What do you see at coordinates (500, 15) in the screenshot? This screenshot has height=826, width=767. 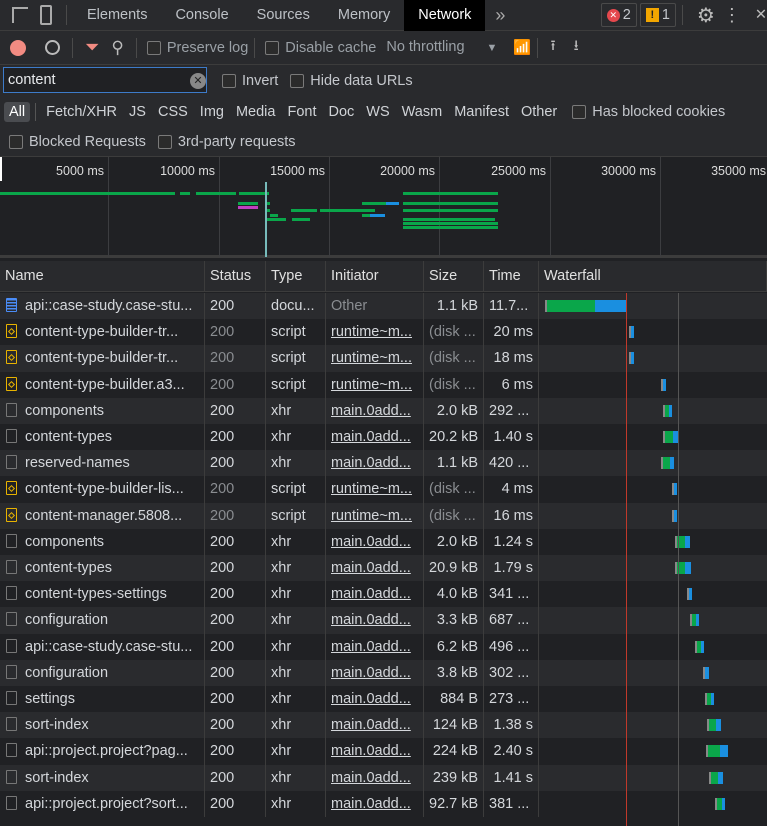 I see `more-tabs-button: »` at bounding box center [500, 15].